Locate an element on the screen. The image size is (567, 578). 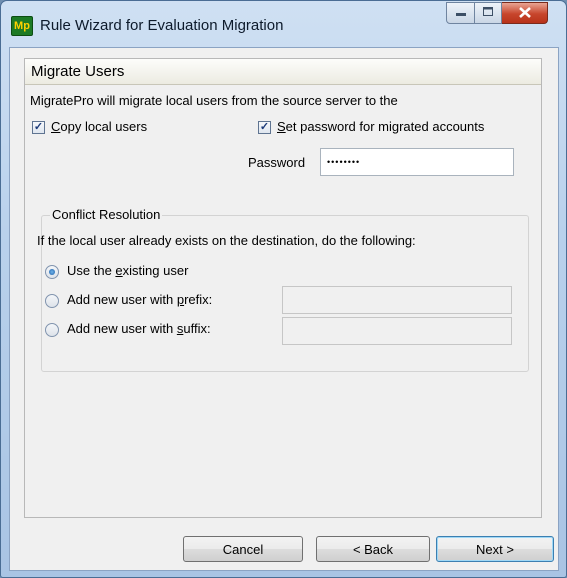
title-bar: Mp Rule Wizard for Evaluation Migration is located at coordinates (283, 24).